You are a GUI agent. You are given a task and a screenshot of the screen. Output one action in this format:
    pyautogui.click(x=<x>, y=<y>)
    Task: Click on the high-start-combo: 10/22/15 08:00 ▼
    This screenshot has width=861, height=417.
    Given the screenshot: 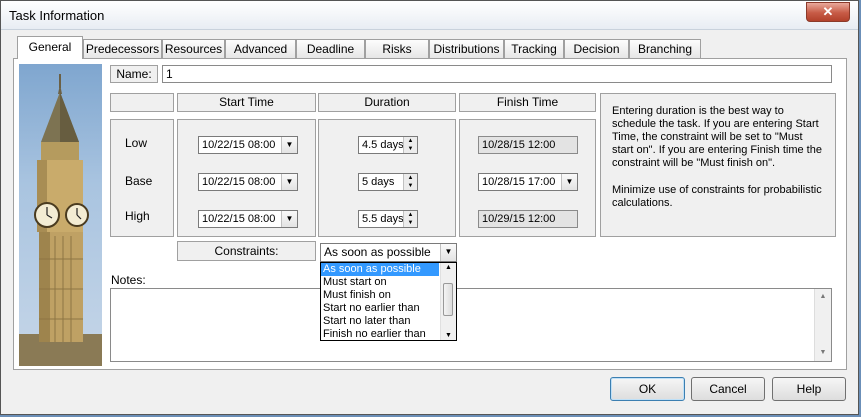 What is the action you would take?
    pyautogui.click(x=248, y=219)
    